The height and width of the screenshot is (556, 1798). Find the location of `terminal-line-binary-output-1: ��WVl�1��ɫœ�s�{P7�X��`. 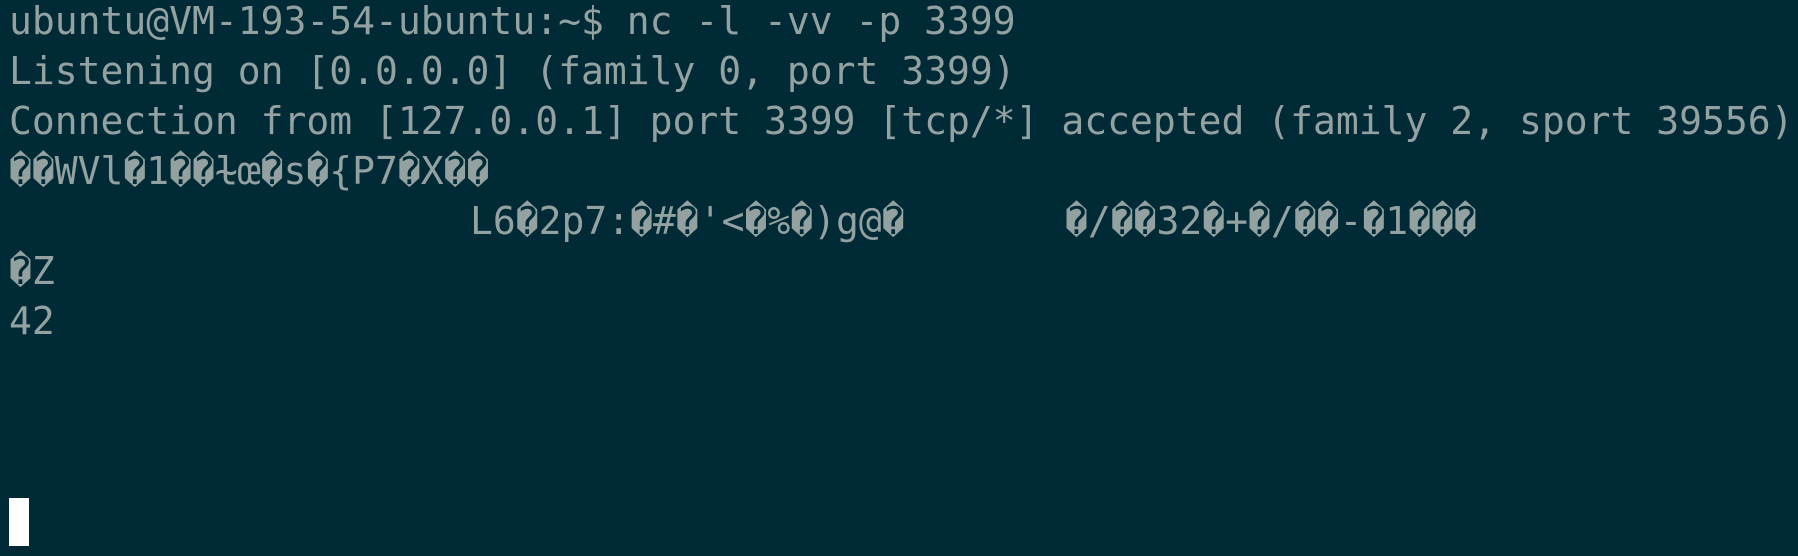

terminal-line-binary-output-1: ��WVl�1��ɫœ�s�{P7�X�� is located at coordinates (249, 171).